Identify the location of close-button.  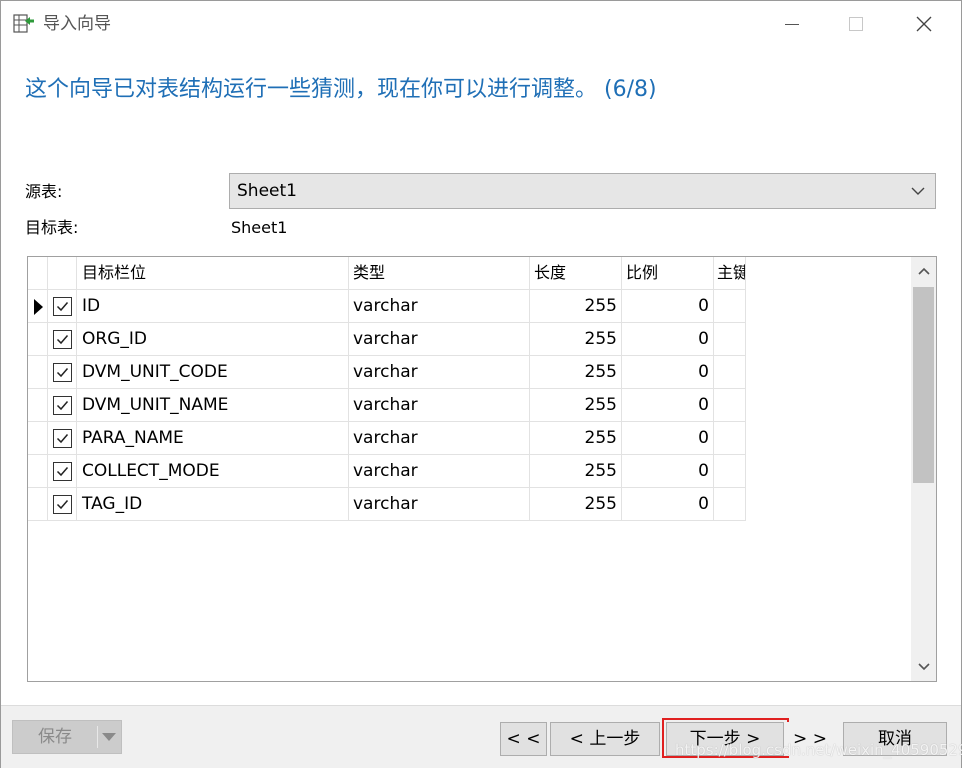
(924, 24).